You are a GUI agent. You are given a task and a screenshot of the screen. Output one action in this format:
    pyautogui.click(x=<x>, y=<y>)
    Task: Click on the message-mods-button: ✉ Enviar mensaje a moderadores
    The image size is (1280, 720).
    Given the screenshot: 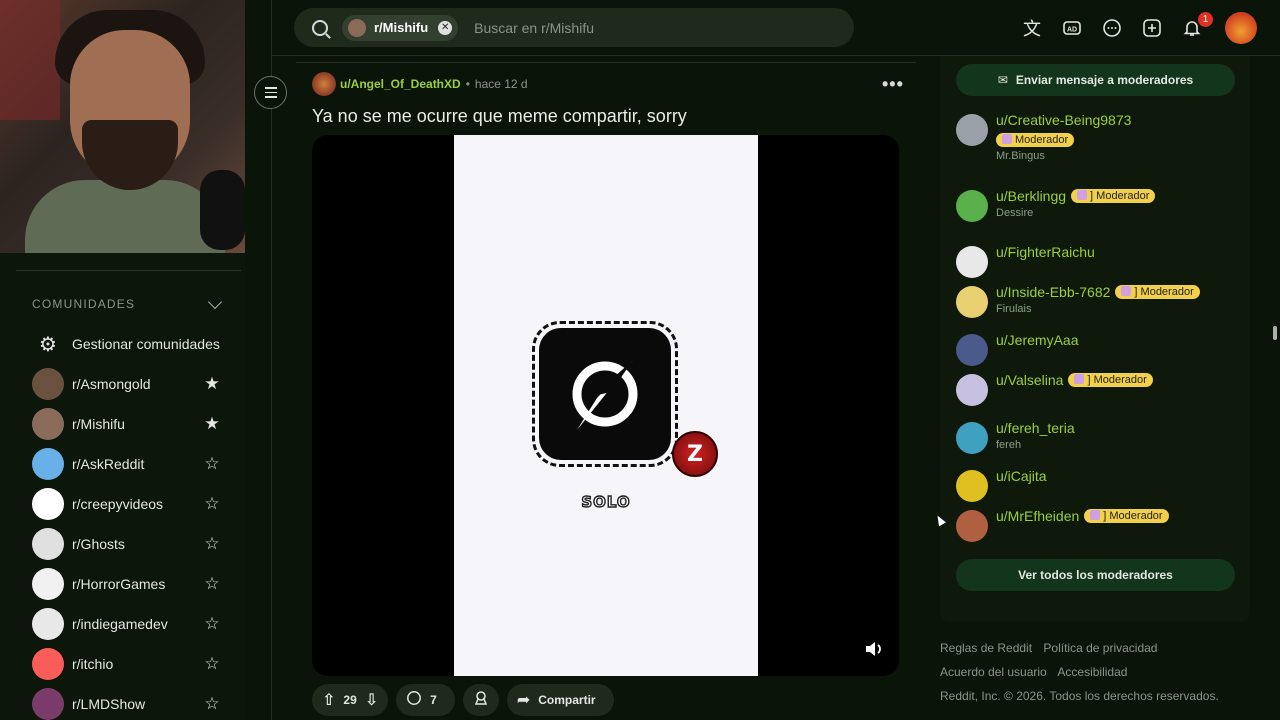 What is the action you would take?
    pyautogui.click(x=1095, y=80)
    